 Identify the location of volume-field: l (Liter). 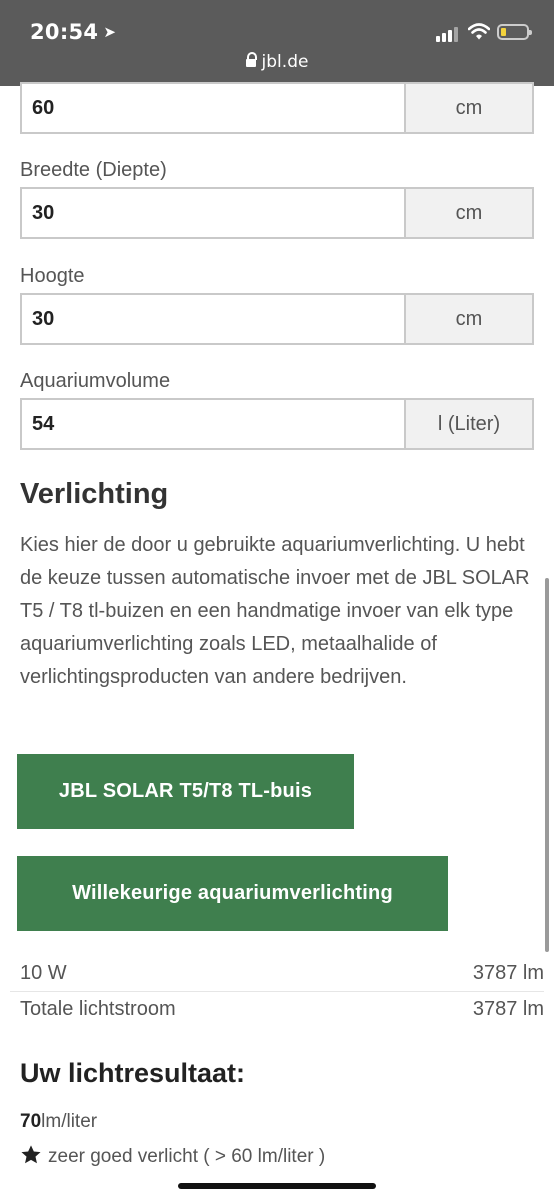
(277, 424).